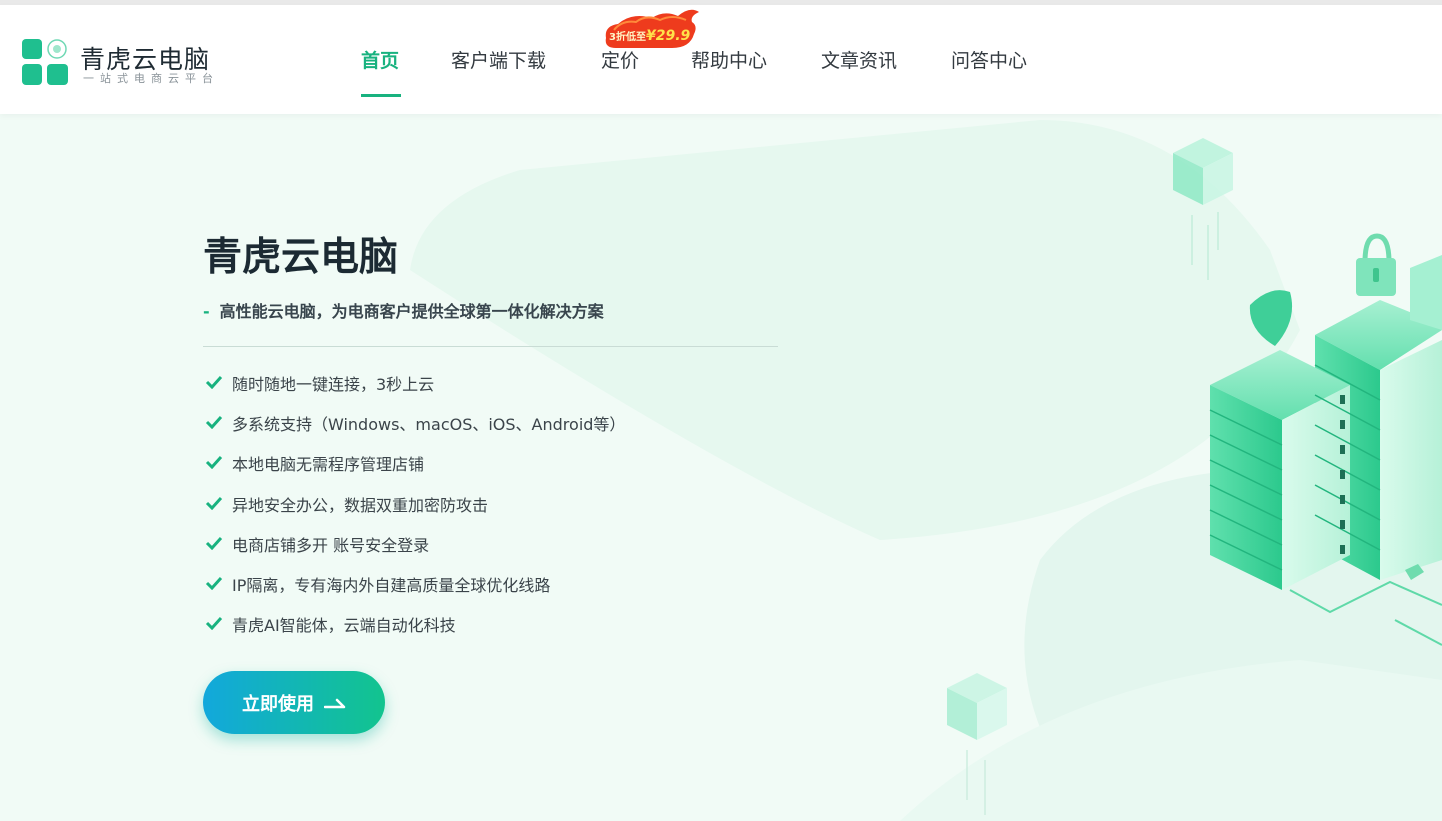  I want to click on feature-text: 异地安全办公，数据双重加密防攻击, so click(360, 505).